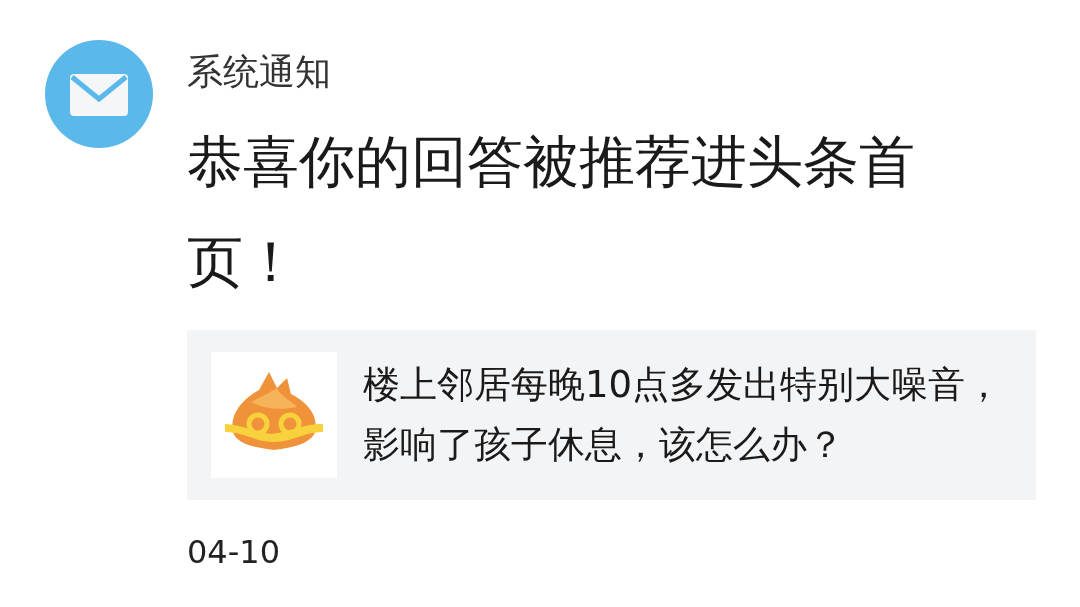  Describe the element at coordinates (259, 72) in the screenshot. I see `sender-name: 系统通知` at that location.